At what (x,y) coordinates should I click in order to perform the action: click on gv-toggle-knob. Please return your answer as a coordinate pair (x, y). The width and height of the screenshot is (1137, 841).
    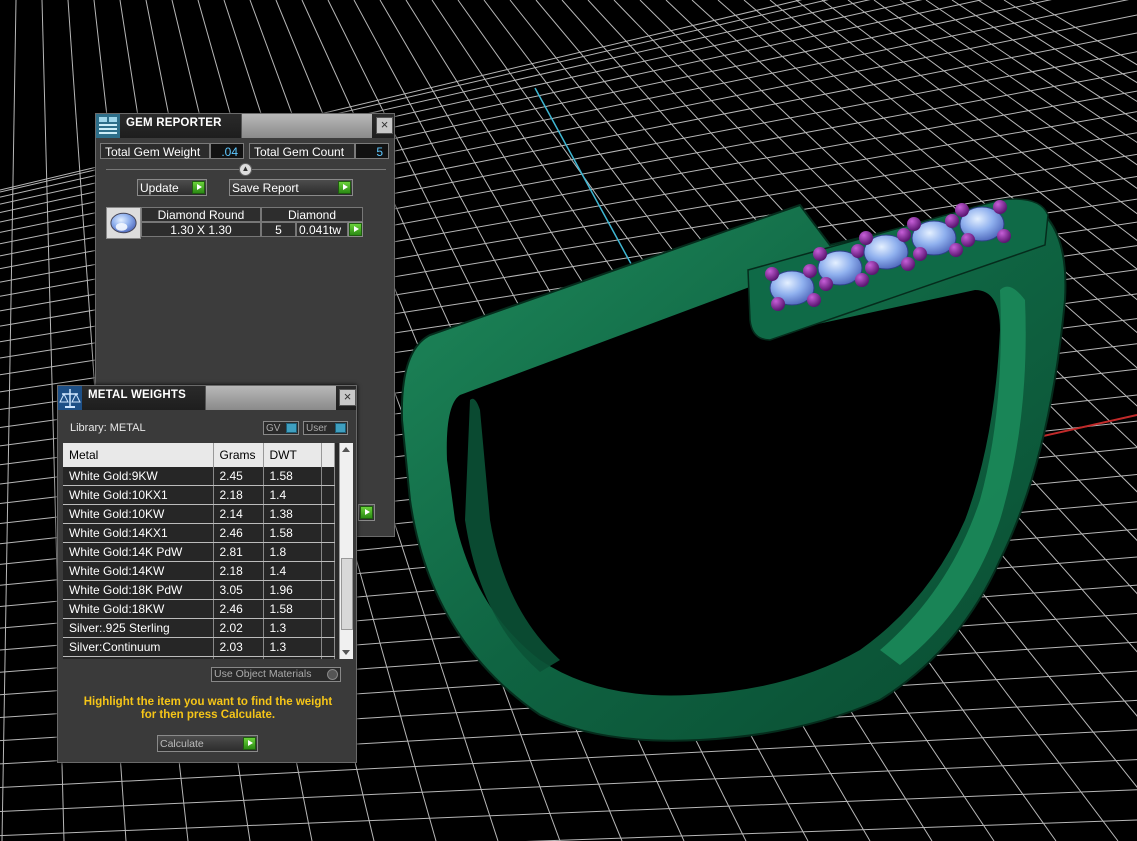
    Looking at the image, I should click on (291, 428).